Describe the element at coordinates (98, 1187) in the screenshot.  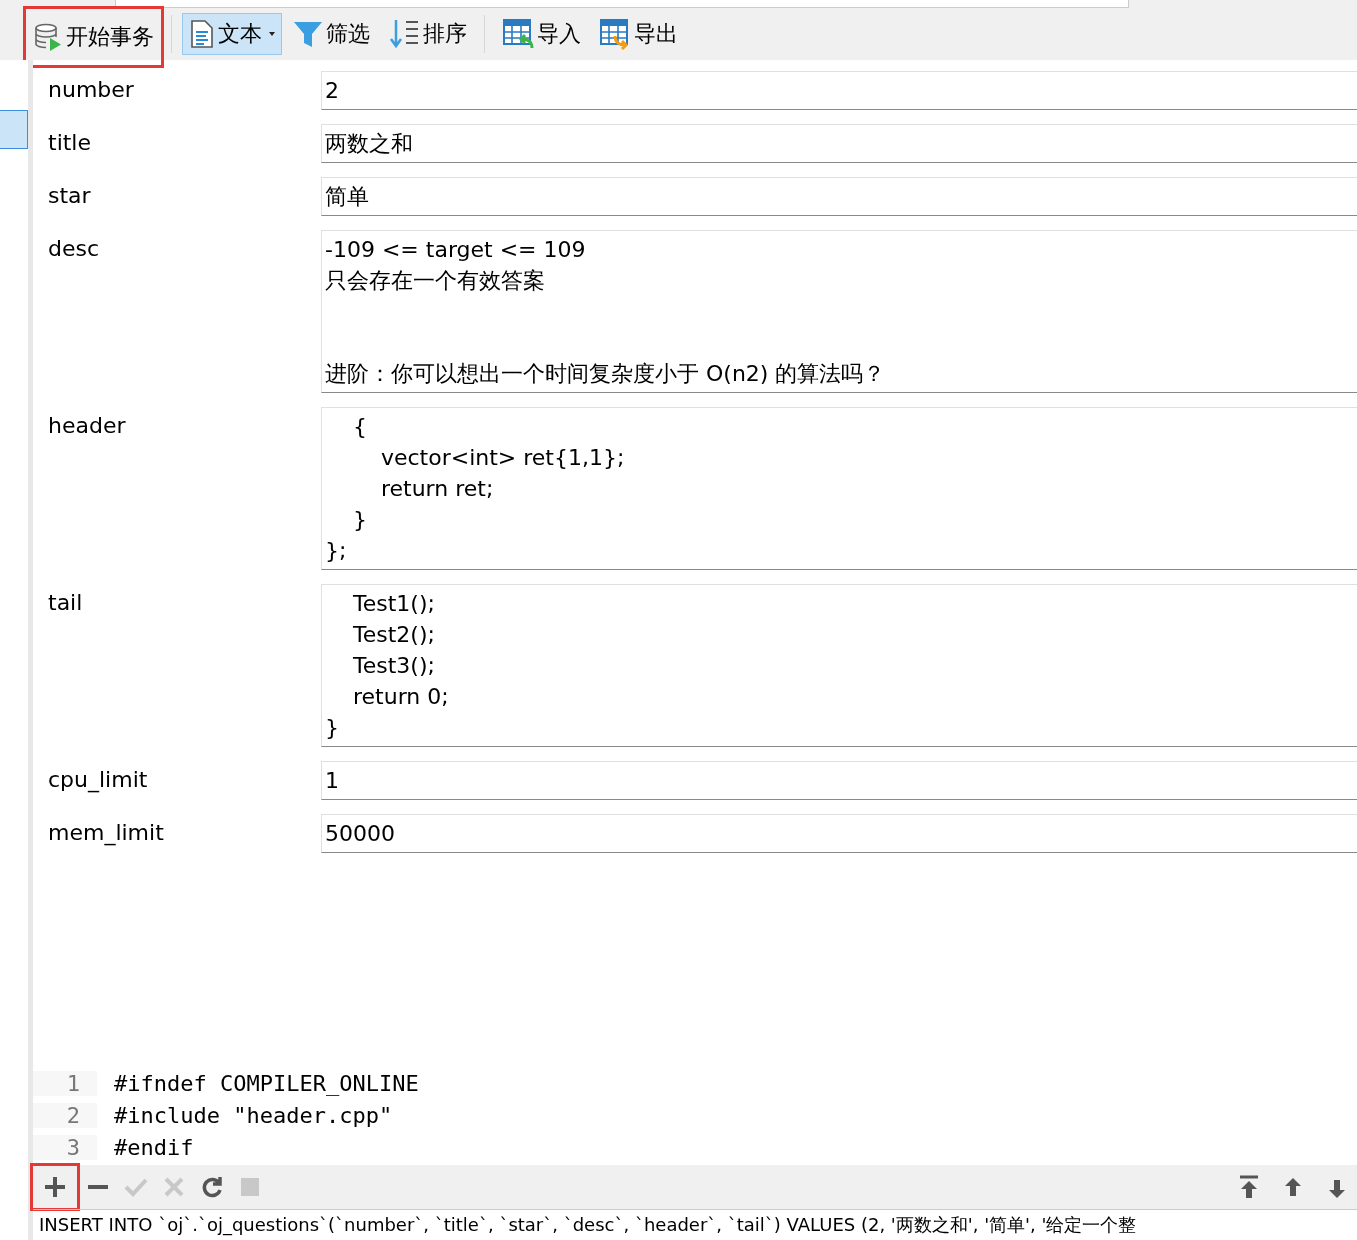
I see `minus-icon` at that location.